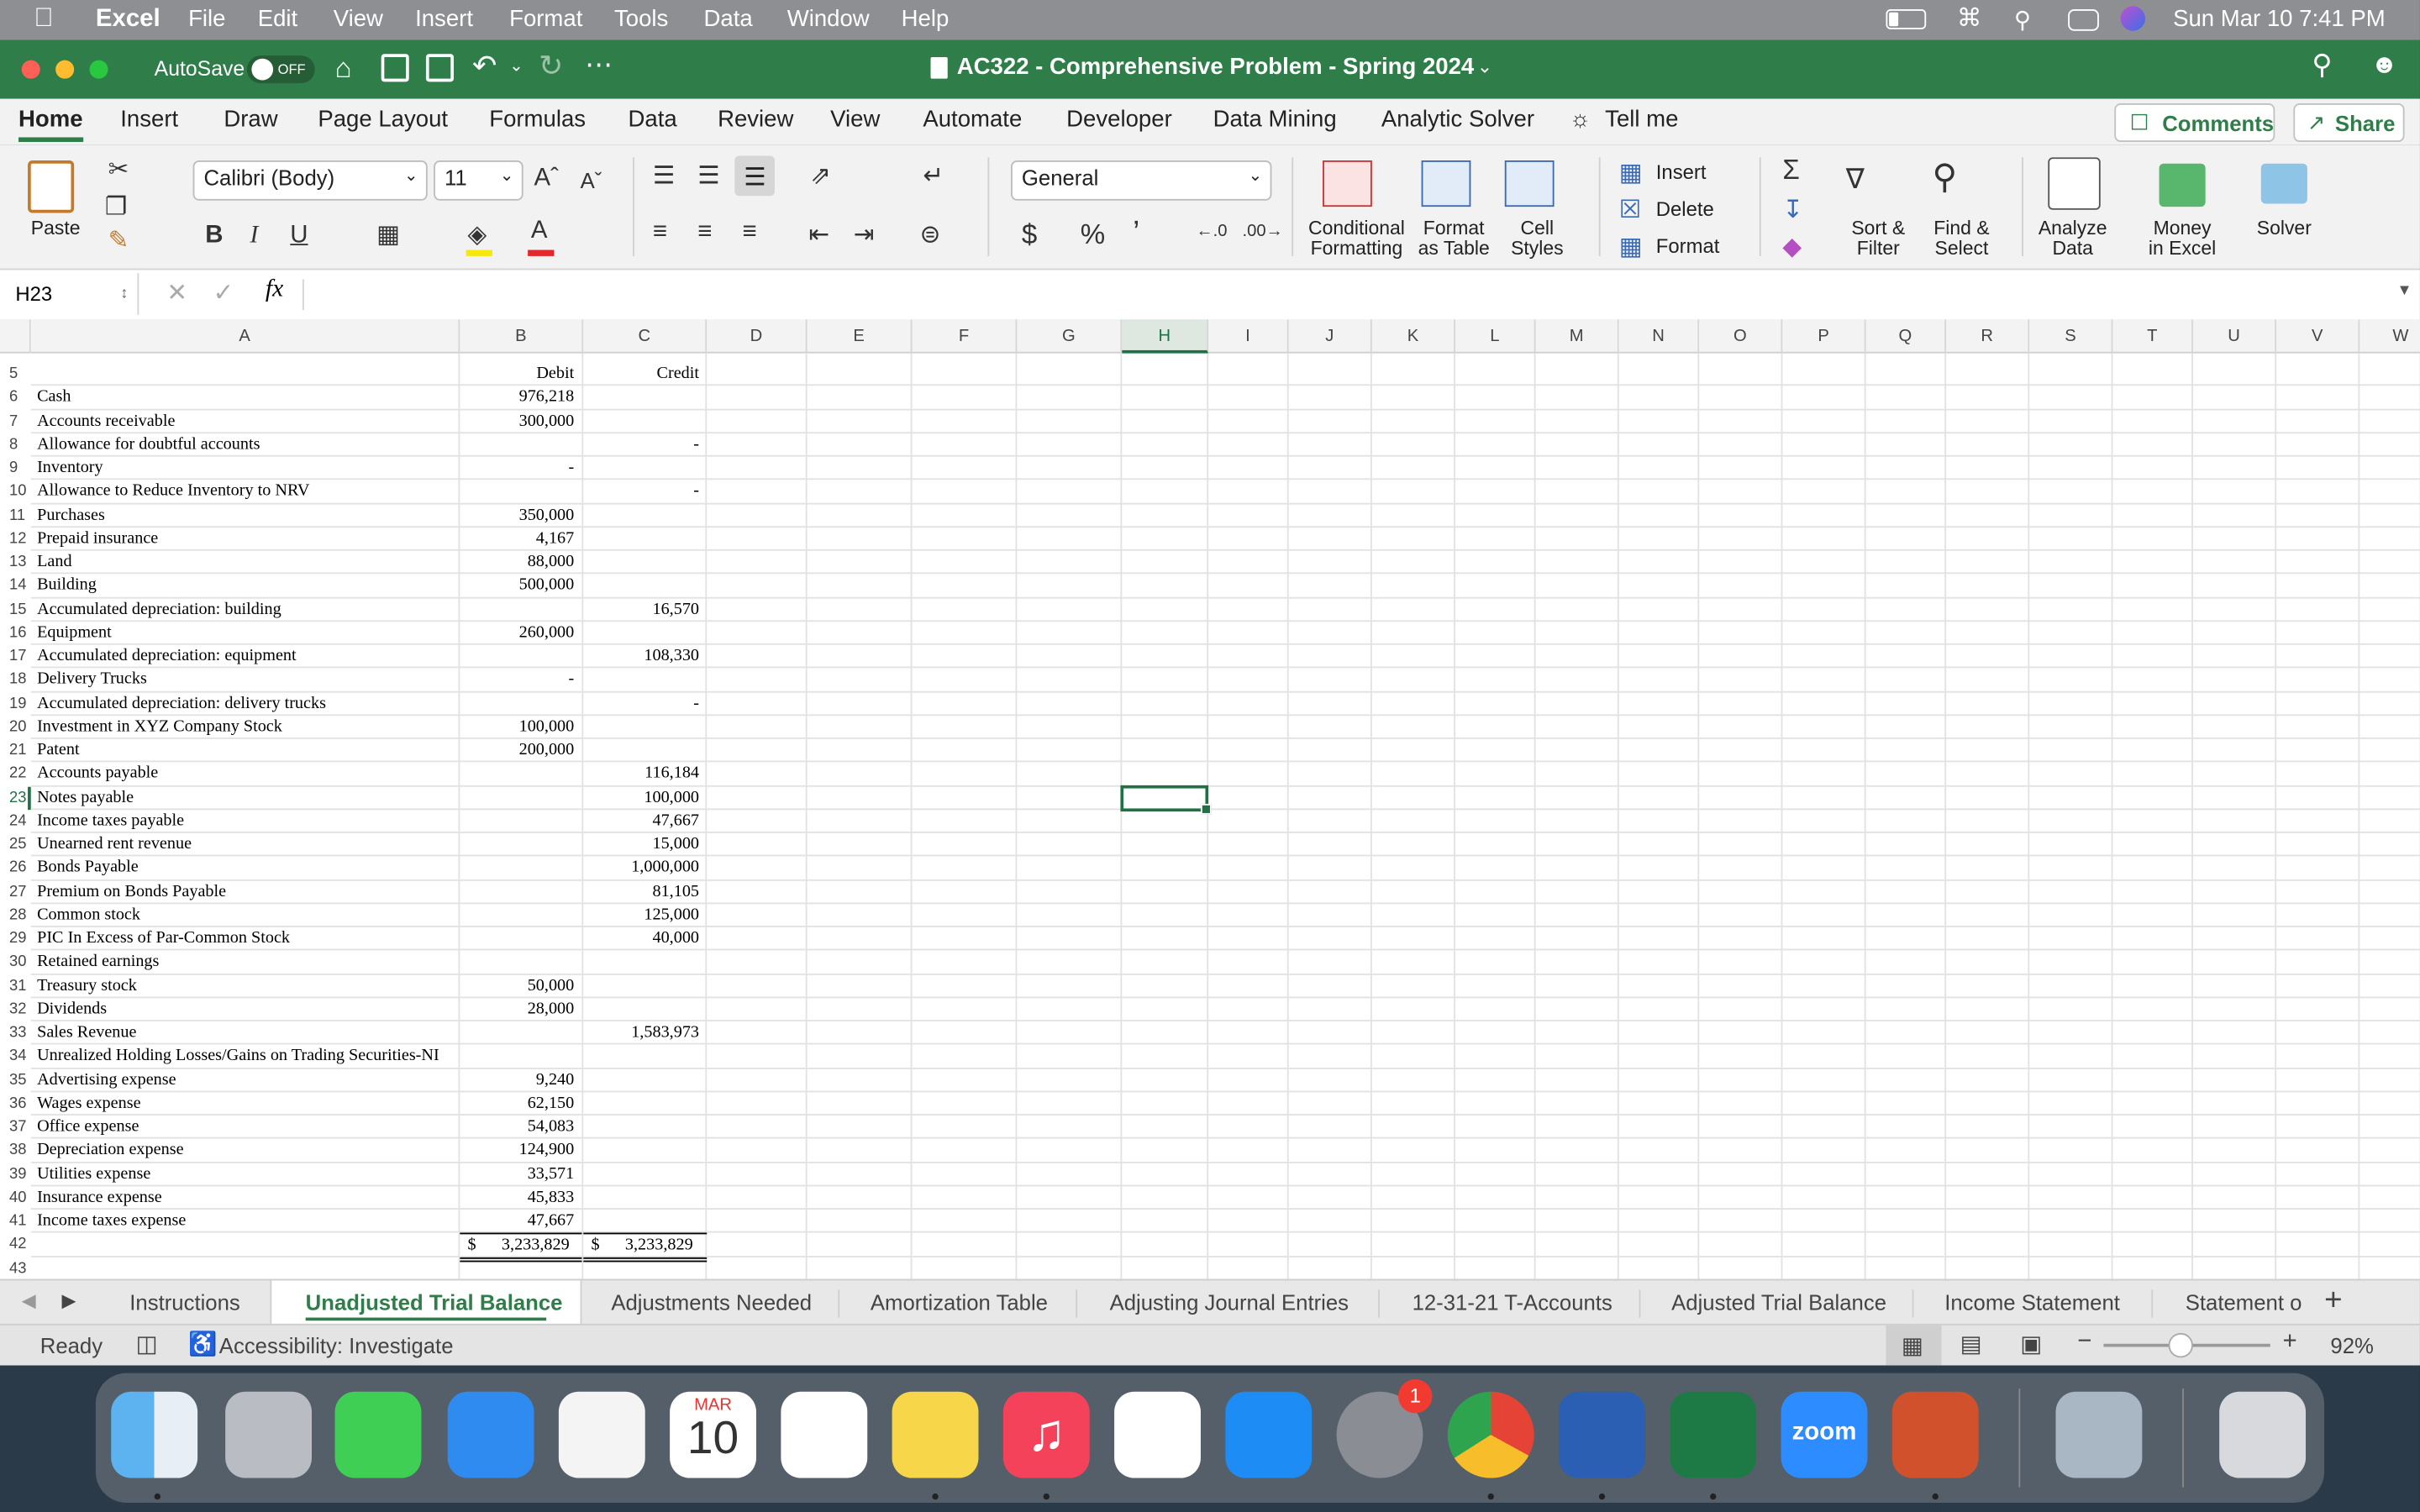 Image resolution: width=2420 pixels, height=1512 pixels. I want to click on autosum-icon: Σ, so click(1791, 171).